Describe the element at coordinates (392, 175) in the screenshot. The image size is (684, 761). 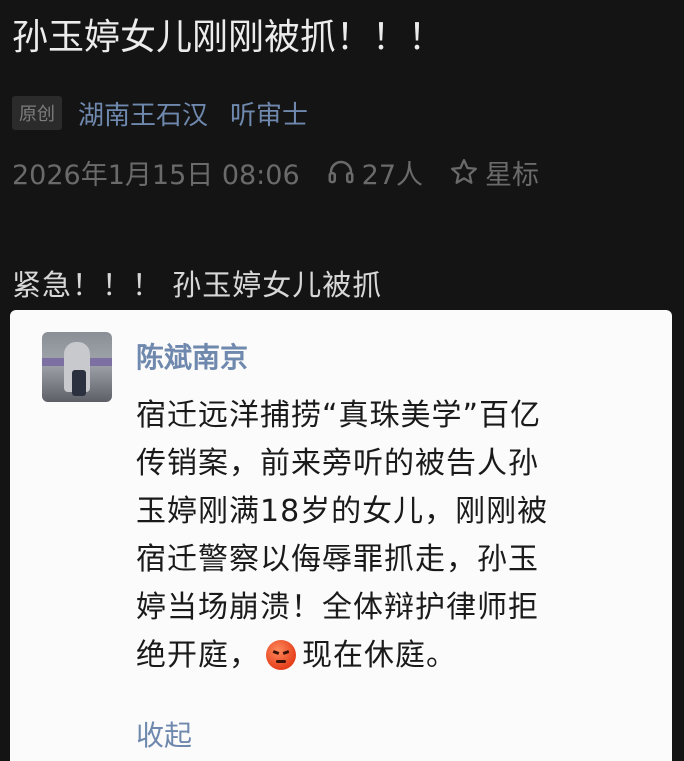
I see `listener-count: 27人` at that location.